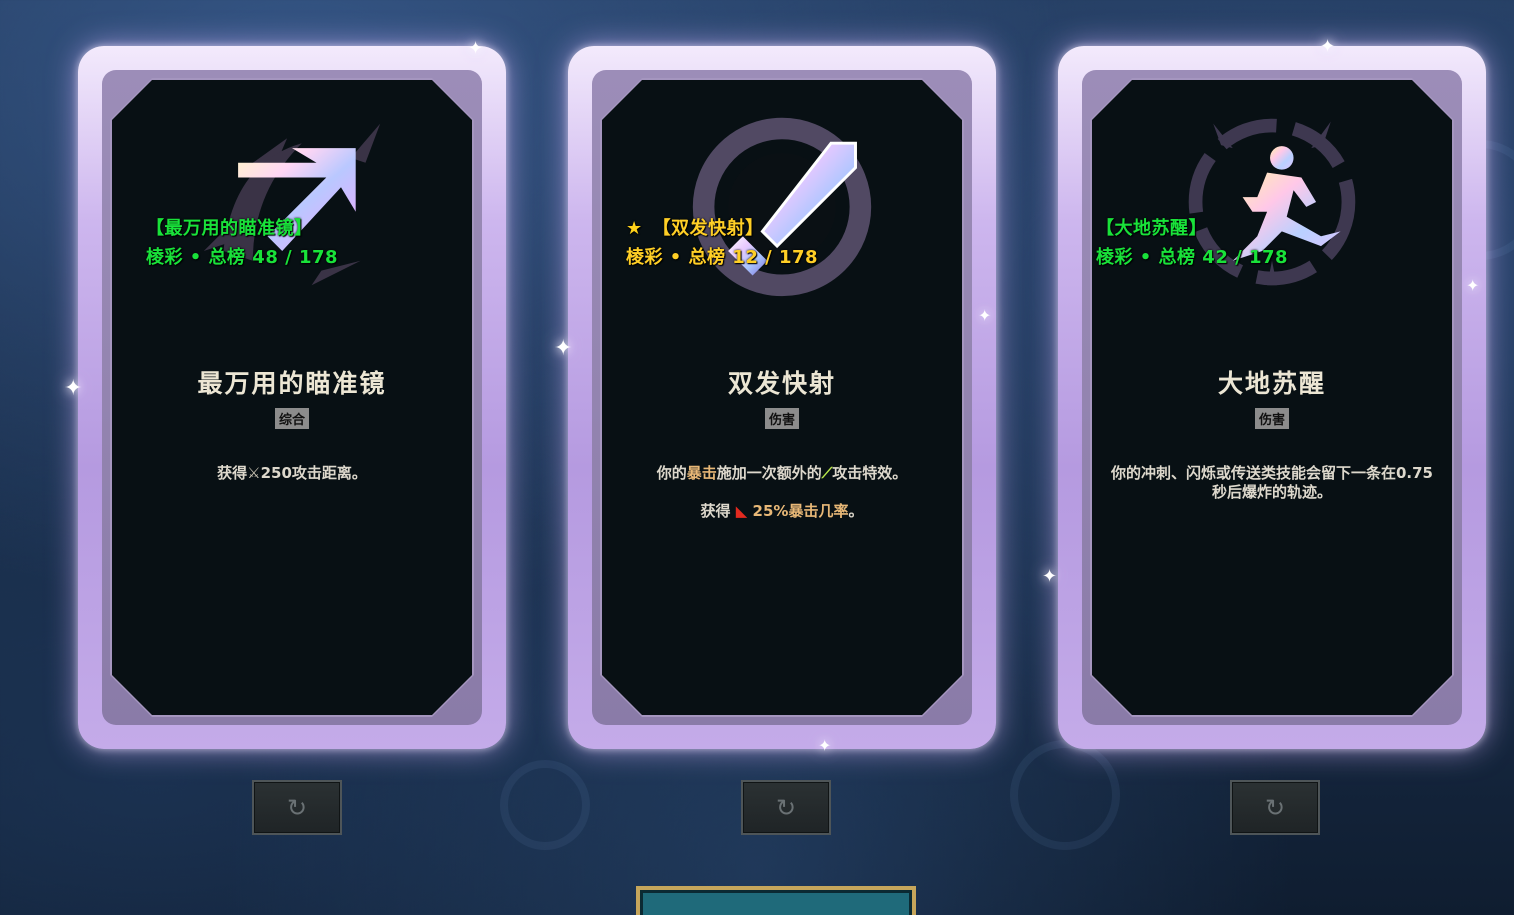 The height and width of the screenshot is (915, 1514). I want to click on description-line: 获得⚔250攻击距离。, so click(292, 473).